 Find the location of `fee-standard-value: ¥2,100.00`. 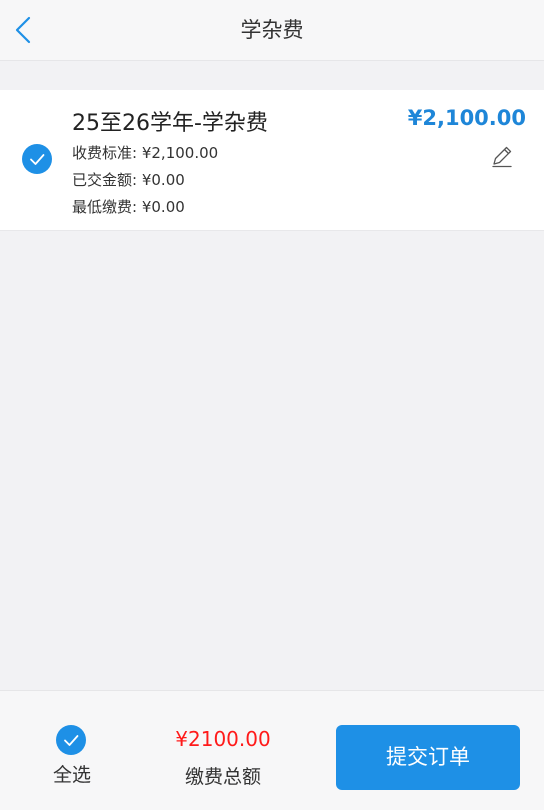

fee-standard-value: ¥2,100.00 is located at coordinates (180, 153).